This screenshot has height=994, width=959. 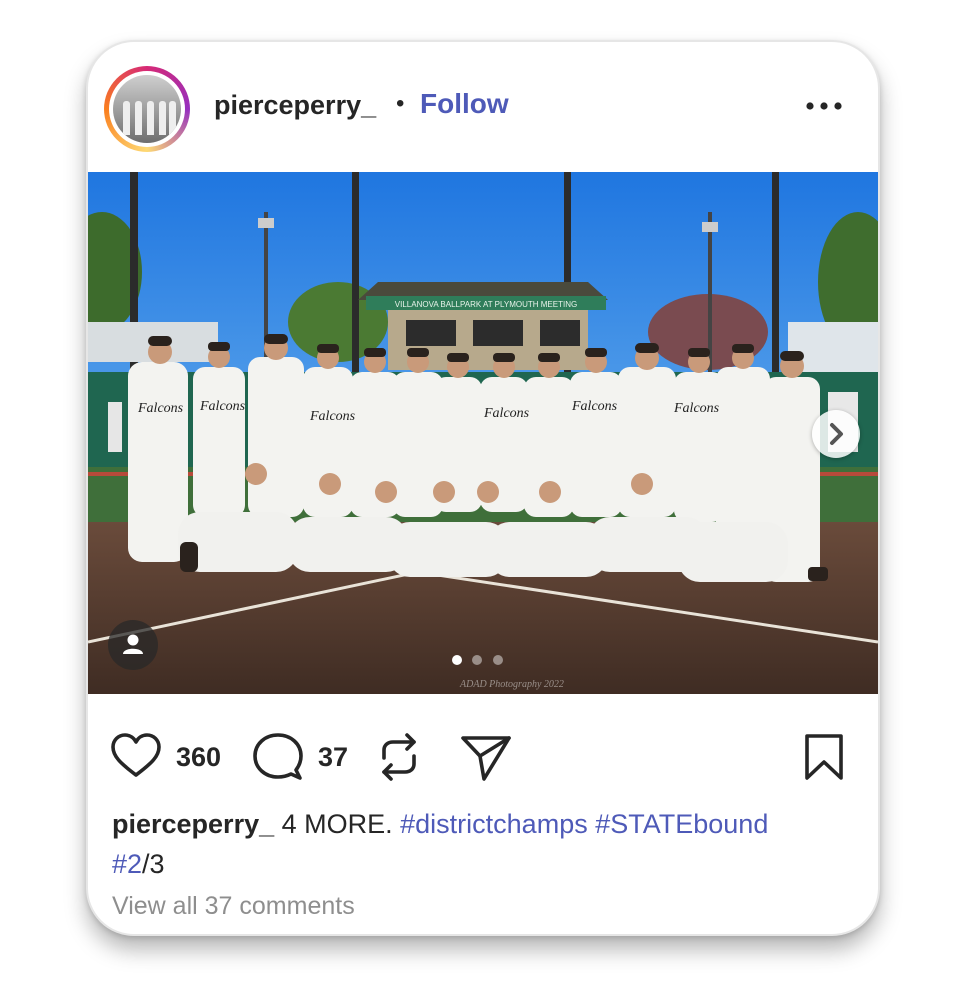 What do you see at coordinates (198, 757) in the screenshot?
I see `likes-count: 360` at bounding box center [198, 757].